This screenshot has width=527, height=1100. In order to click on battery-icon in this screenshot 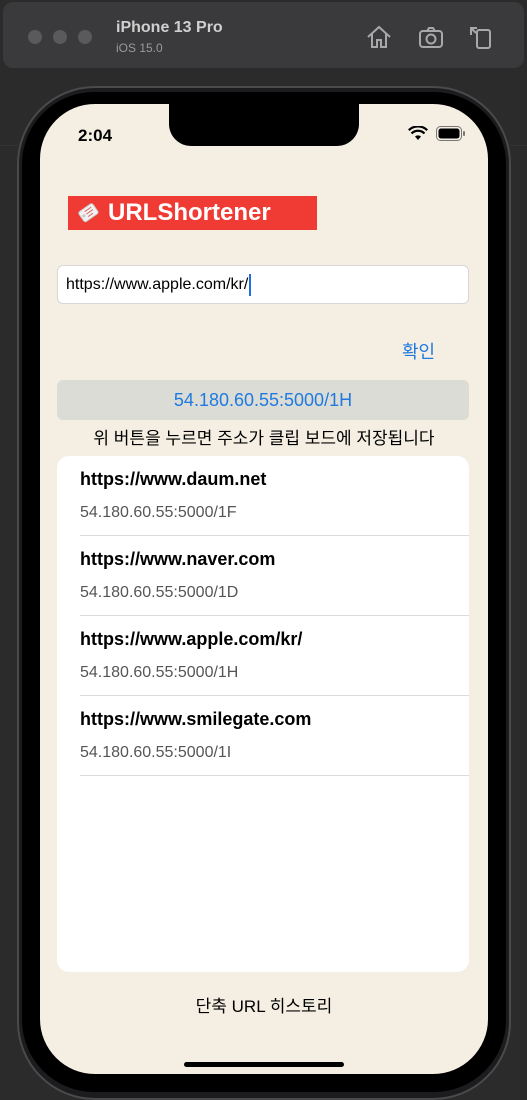, I will do `click(451, 136)`.